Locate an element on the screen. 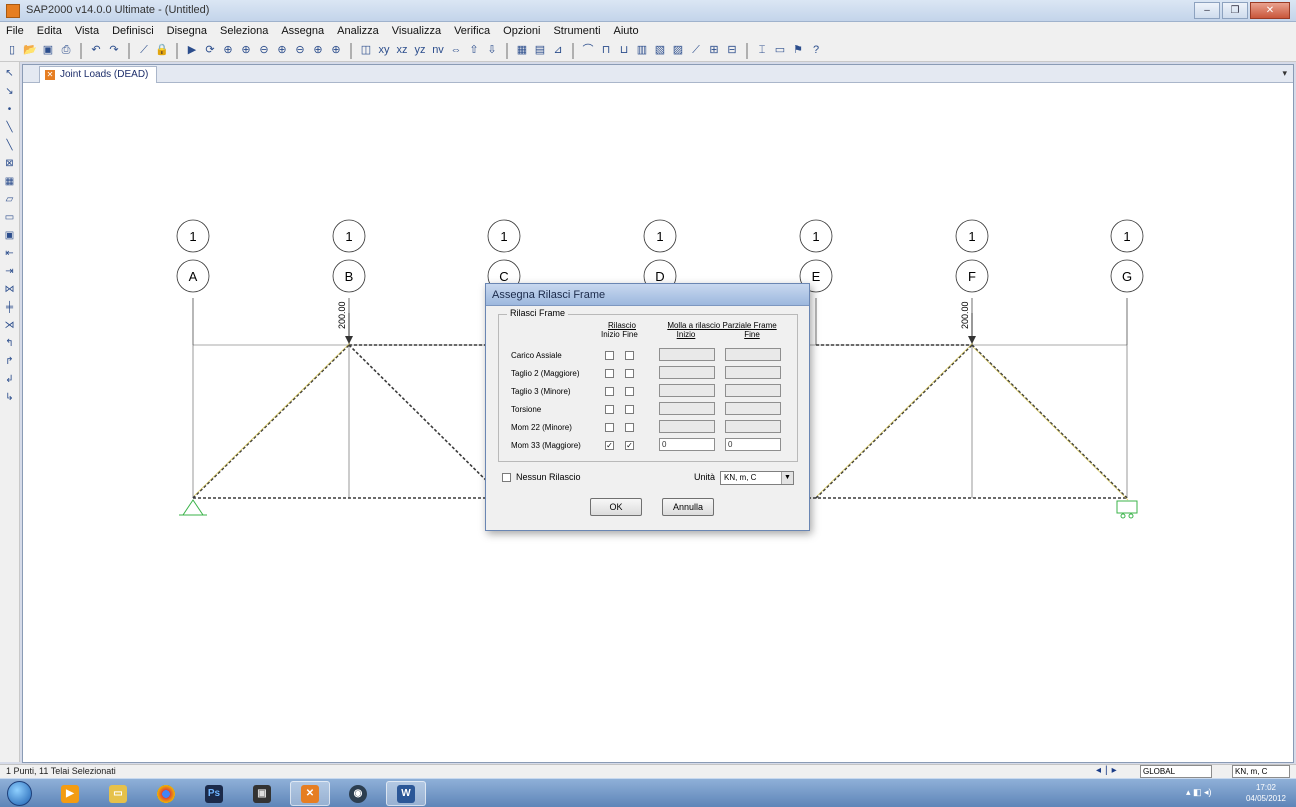 Image resolution: width=1296 pixels, height=807 pixels. torsion-end-checkbox is located at coordinates (629, 409).